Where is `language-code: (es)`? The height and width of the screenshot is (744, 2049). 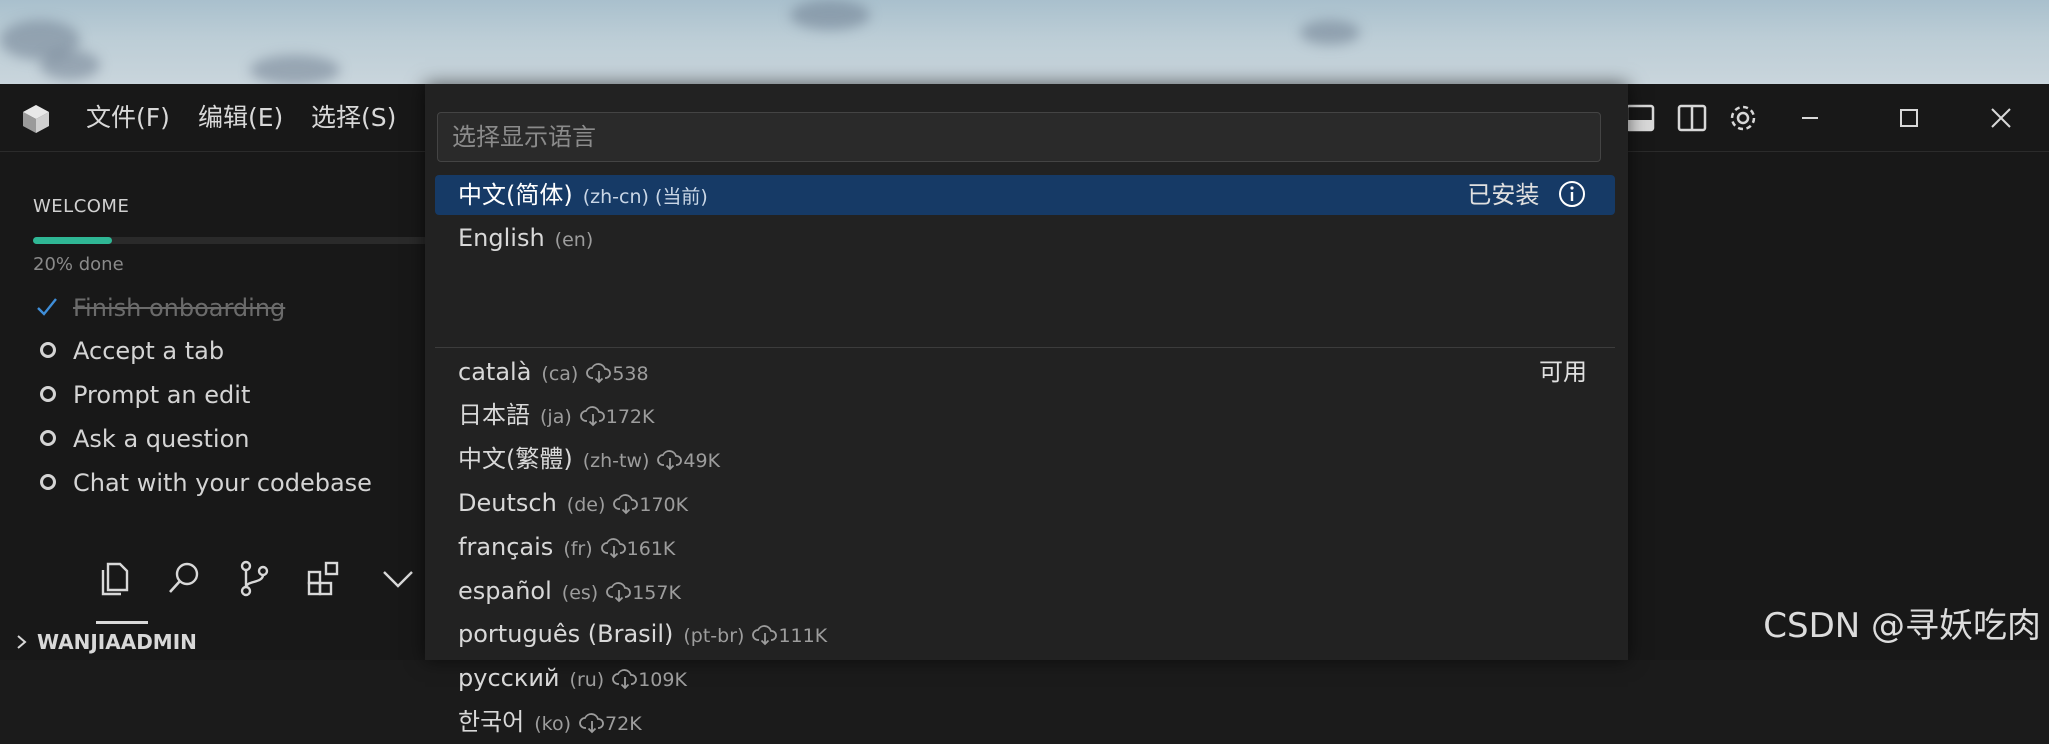
language-code: (es) is located at coordinates (580, 593).